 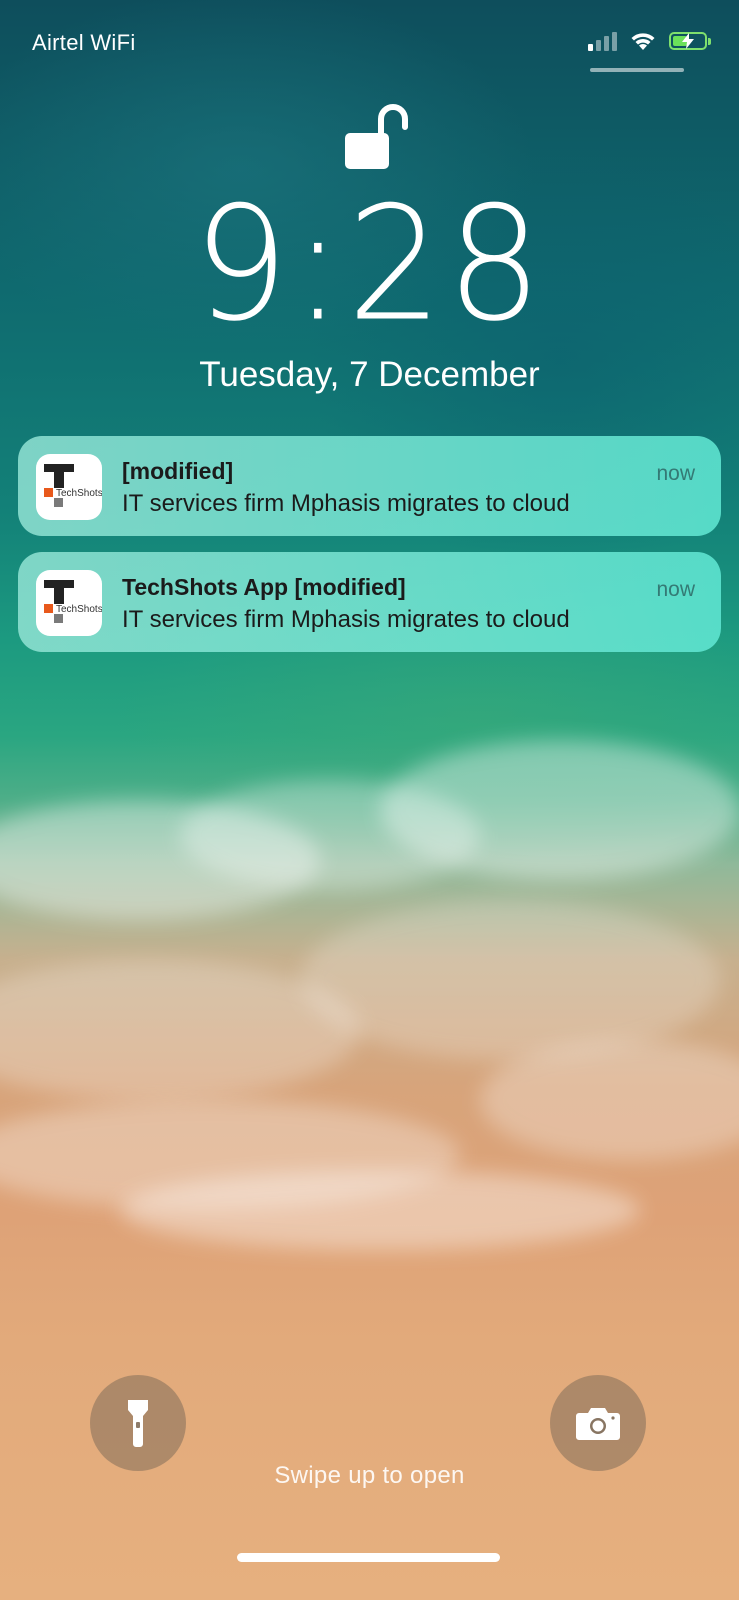 I want to click on flashlight-icon, so click(x=138, y=1423).